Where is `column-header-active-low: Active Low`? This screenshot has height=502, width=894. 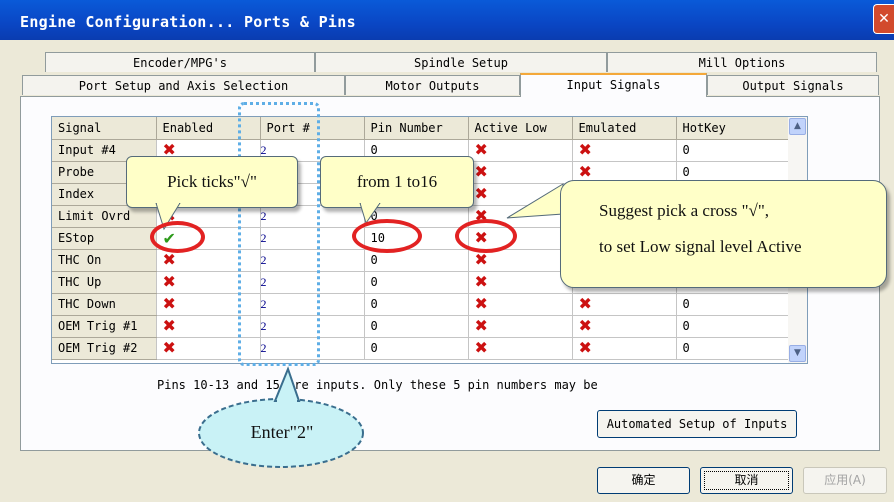
column-header-active-low: Active Low is located at coordinates (520, 128).